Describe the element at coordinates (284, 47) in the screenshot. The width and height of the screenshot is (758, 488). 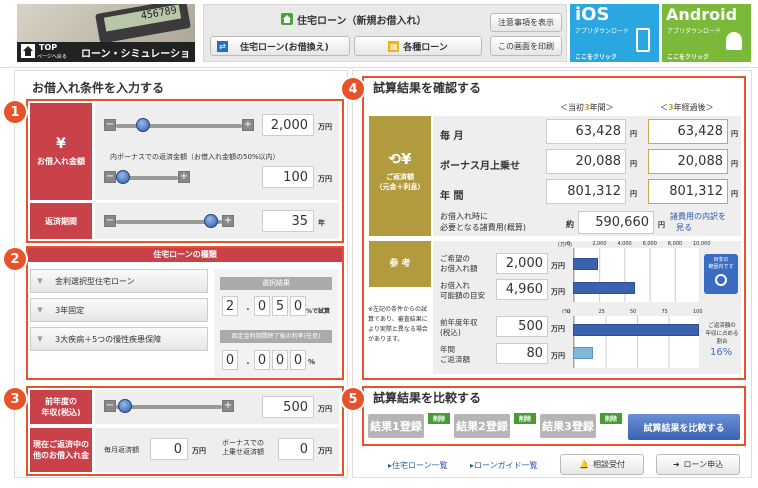
I see `tab-refinance-label: 住宅ローン(お借換え)` at that location.